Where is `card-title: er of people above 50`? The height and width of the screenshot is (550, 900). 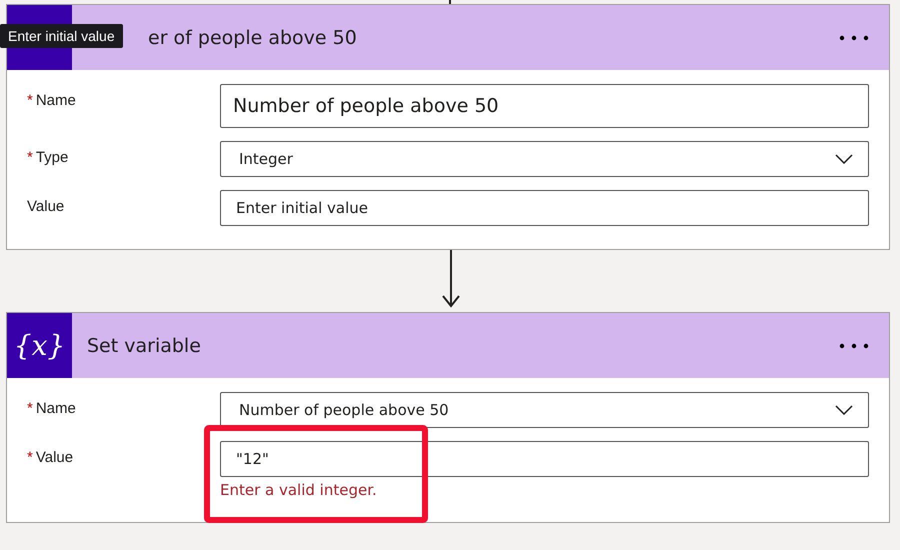 card-title: er of people above 50 is located at coordinates (253, 37).